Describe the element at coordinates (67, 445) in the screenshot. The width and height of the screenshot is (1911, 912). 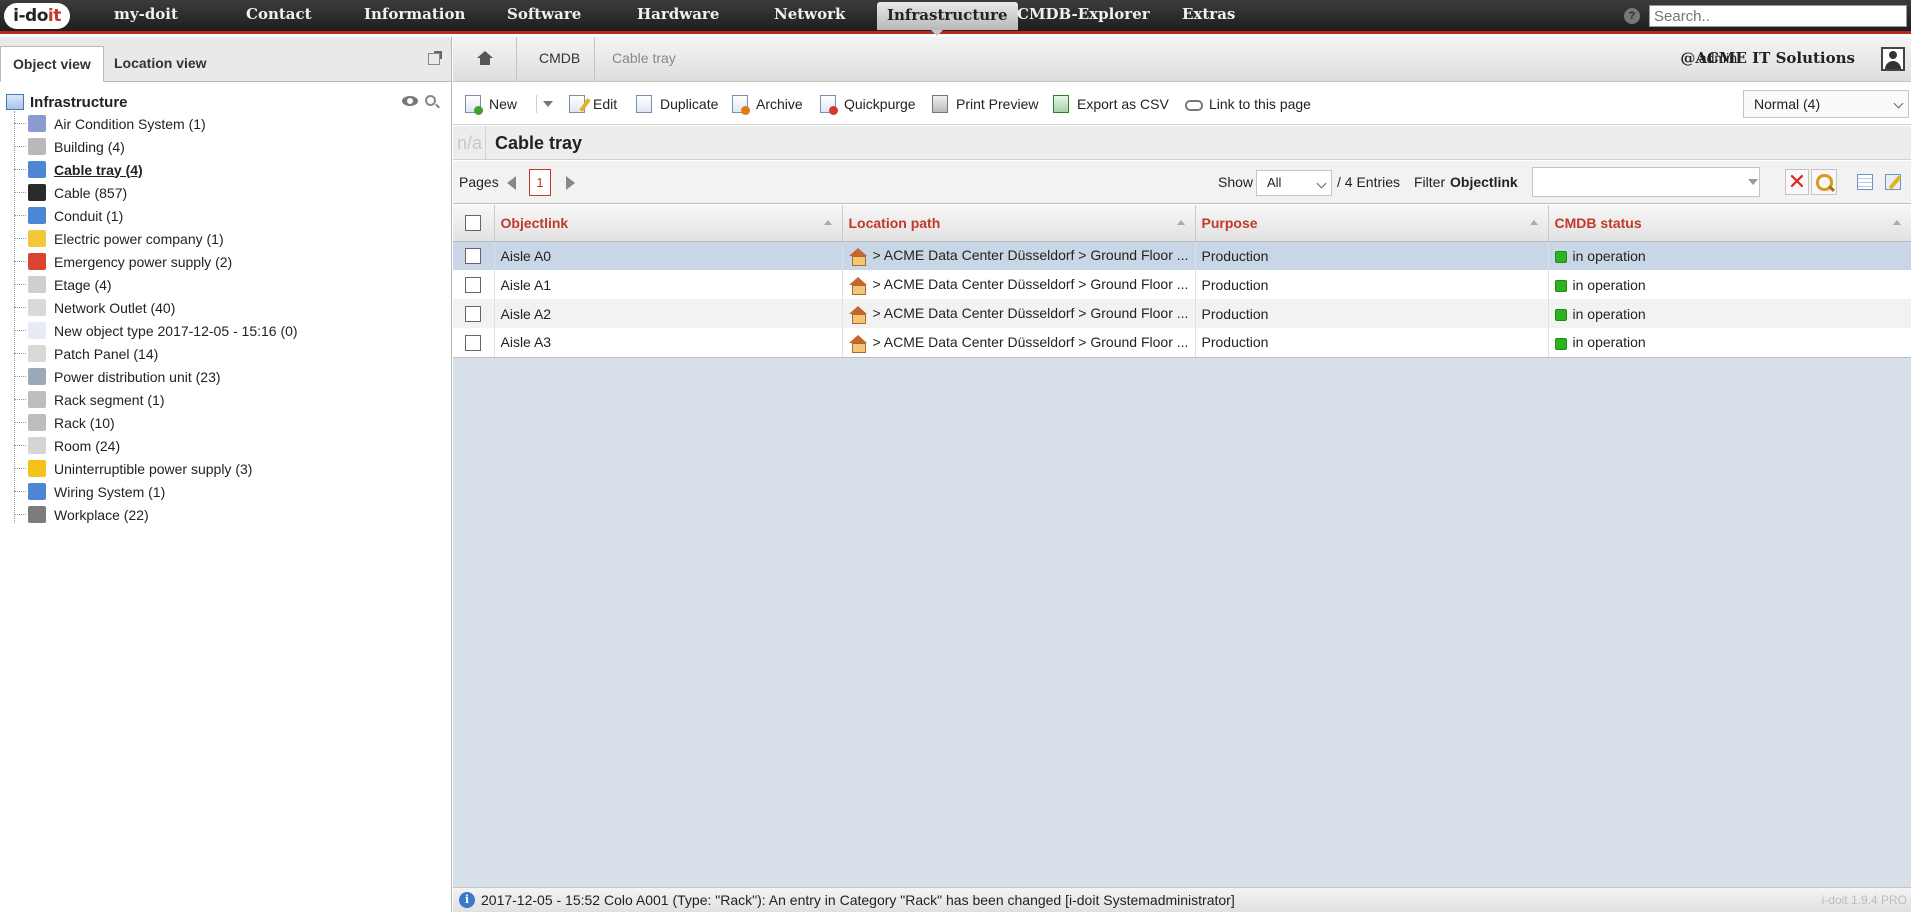
I see `tree-item: Room (24)` at that location.